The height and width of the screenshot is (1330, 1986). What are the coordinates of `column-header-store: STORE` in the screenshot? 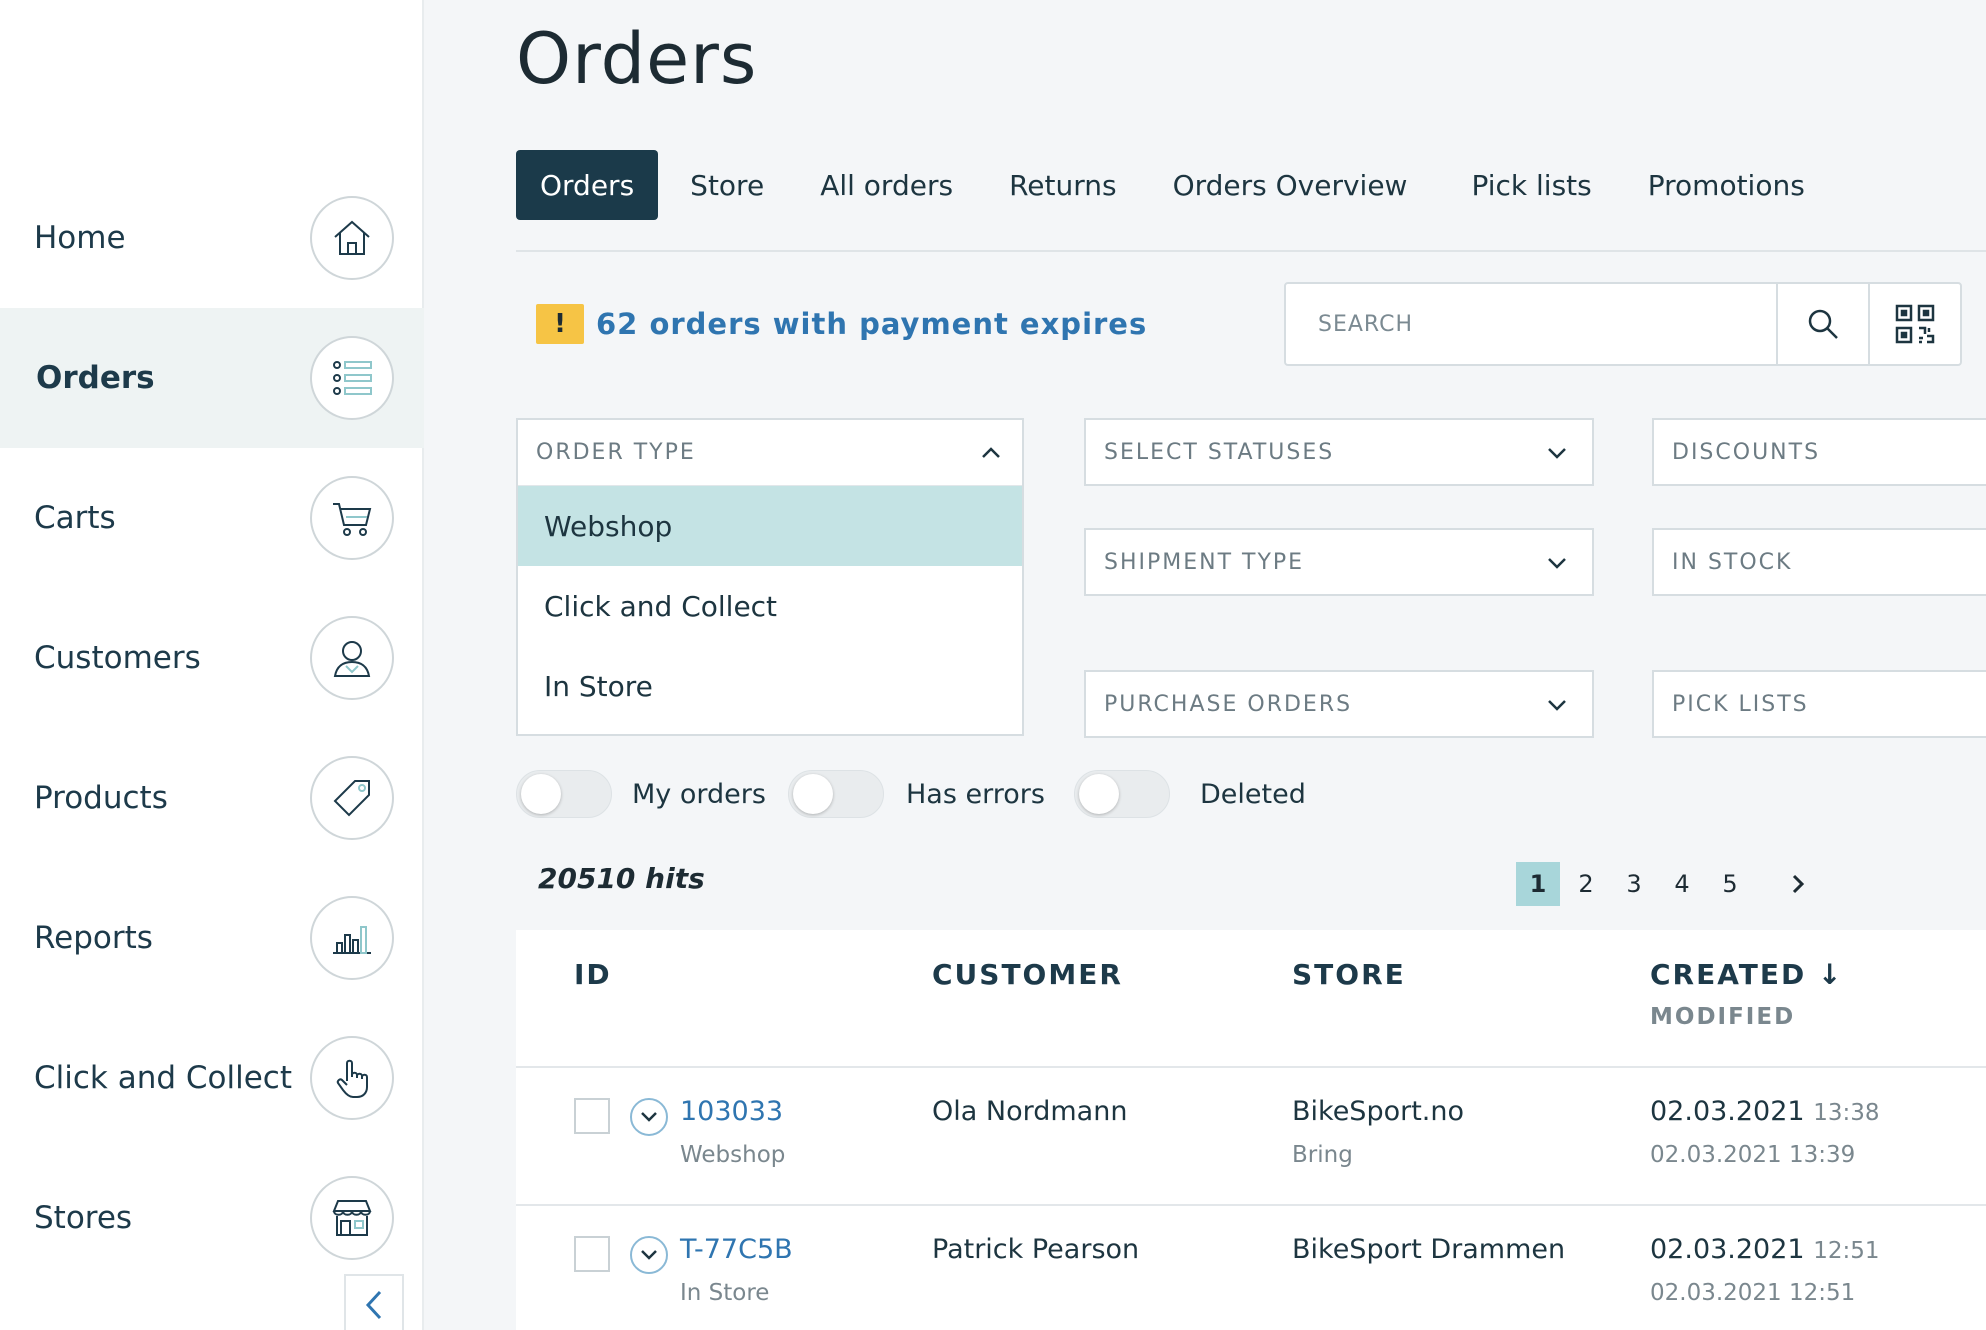 It's located at (1349, 974).